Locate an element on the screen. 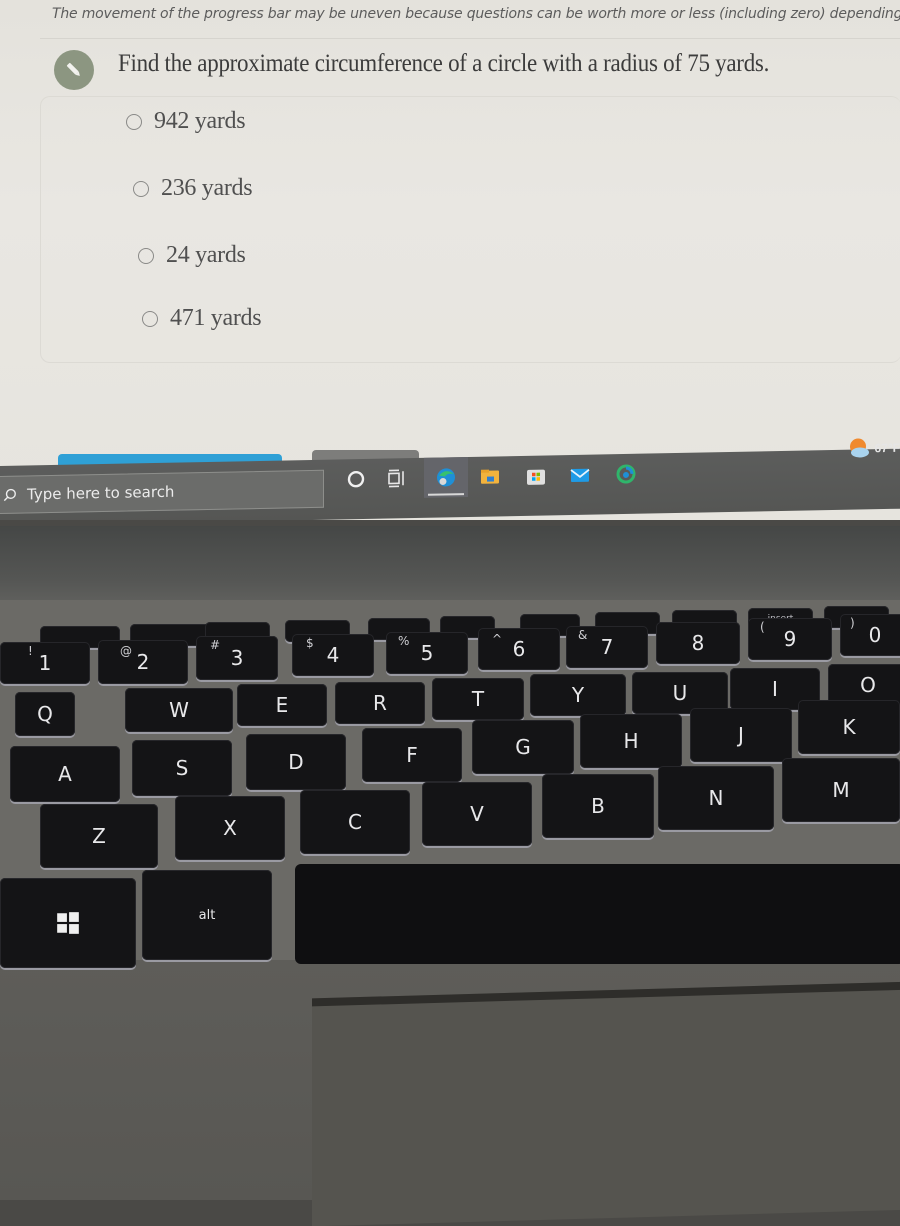  windows-logo-icon is located at coordinates (68, 923).